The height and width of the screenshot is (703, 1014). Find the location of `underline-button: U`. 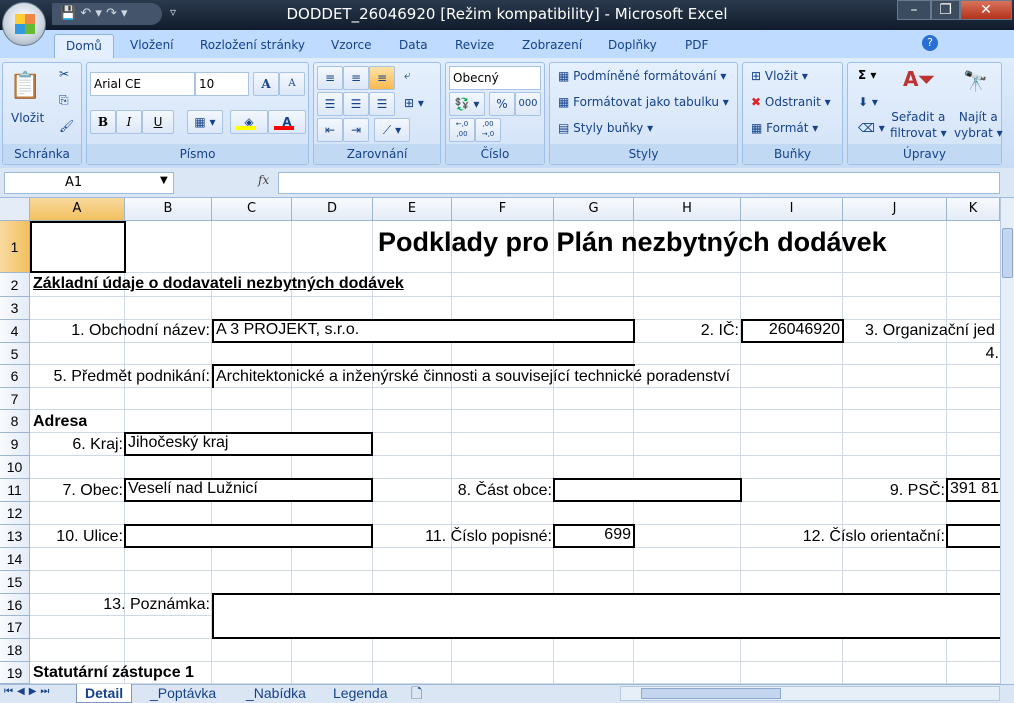

underline-button: U is located at coordinates (158, 122).